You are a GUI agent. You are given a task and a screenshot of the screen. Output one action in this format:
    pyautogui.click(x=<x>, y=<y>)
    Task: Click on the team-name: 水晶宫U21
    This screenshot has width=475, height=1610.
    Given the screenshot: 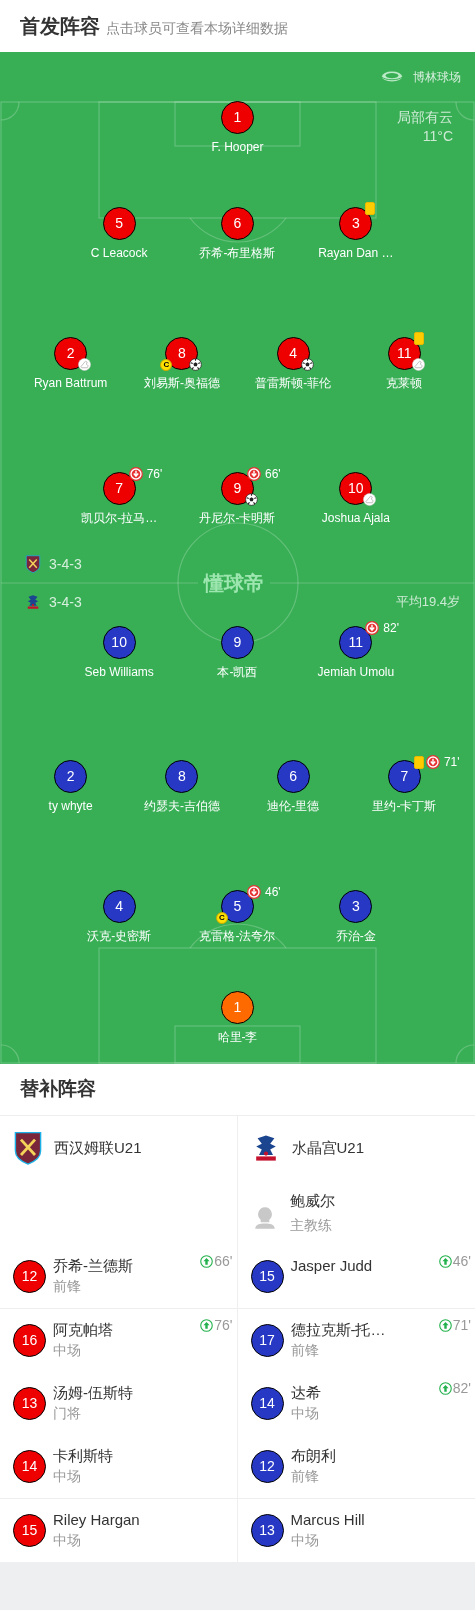 What is the action you would take?
    pyautogui.click(x=328, y=1147)
    